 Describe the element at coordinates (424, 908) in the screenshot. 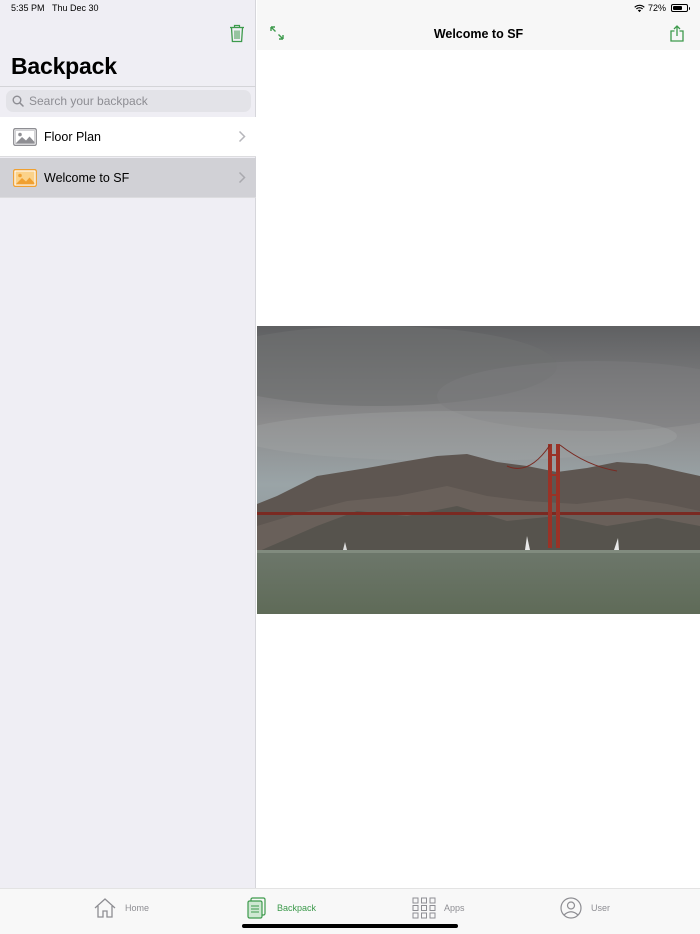

I see `apps-grid-icon` at that location.